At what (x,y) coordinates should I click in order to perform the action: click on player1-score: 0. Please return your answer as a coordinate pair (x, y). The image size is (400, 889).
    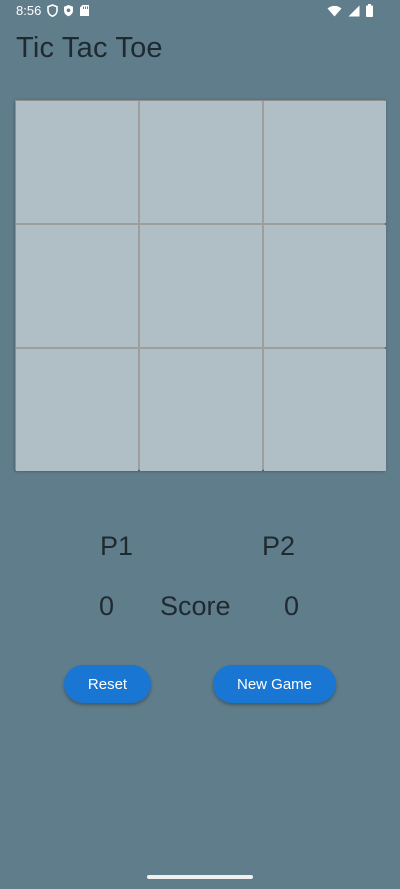
    Looking at the image, I should click on (107, 606).